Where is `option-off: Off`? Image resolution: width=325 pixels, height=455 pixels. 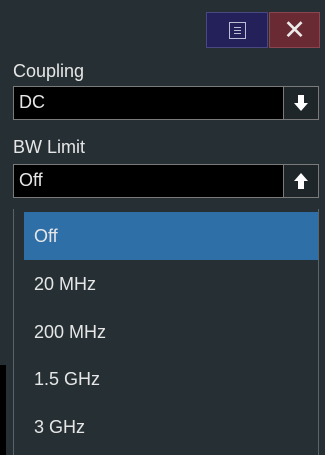
option-off: Off is located at coordinates (171, 236).